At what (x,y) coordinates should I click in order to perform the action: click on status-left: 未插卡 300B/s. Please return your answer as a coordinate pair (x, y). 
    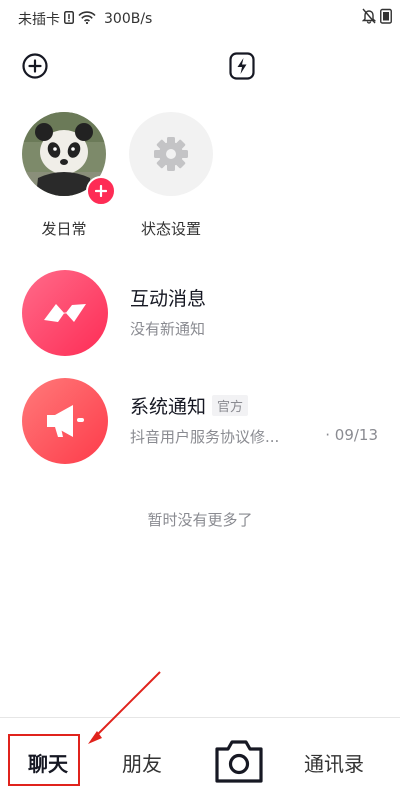
    Looking at the image, I should click on (85, 19).